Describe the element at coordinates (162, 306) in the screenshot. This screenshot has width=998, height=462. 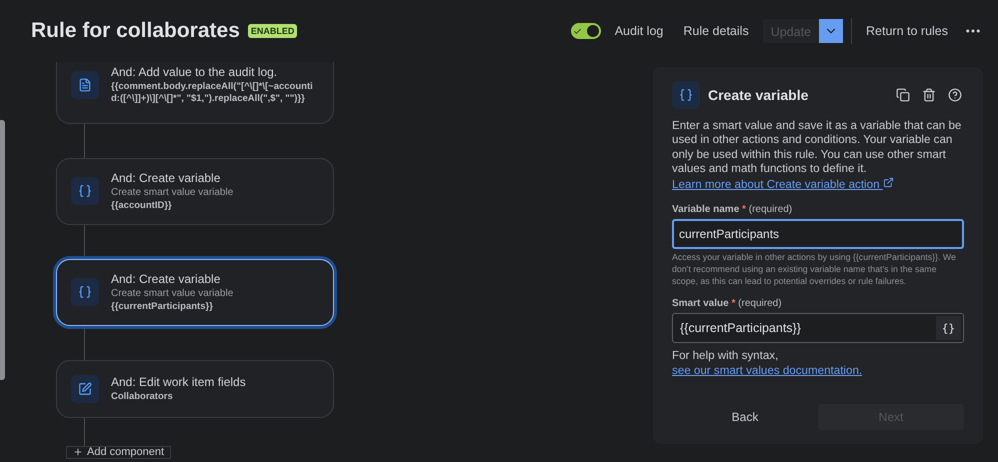
I see `step-detail: {{currentParticipants}}` at that location.